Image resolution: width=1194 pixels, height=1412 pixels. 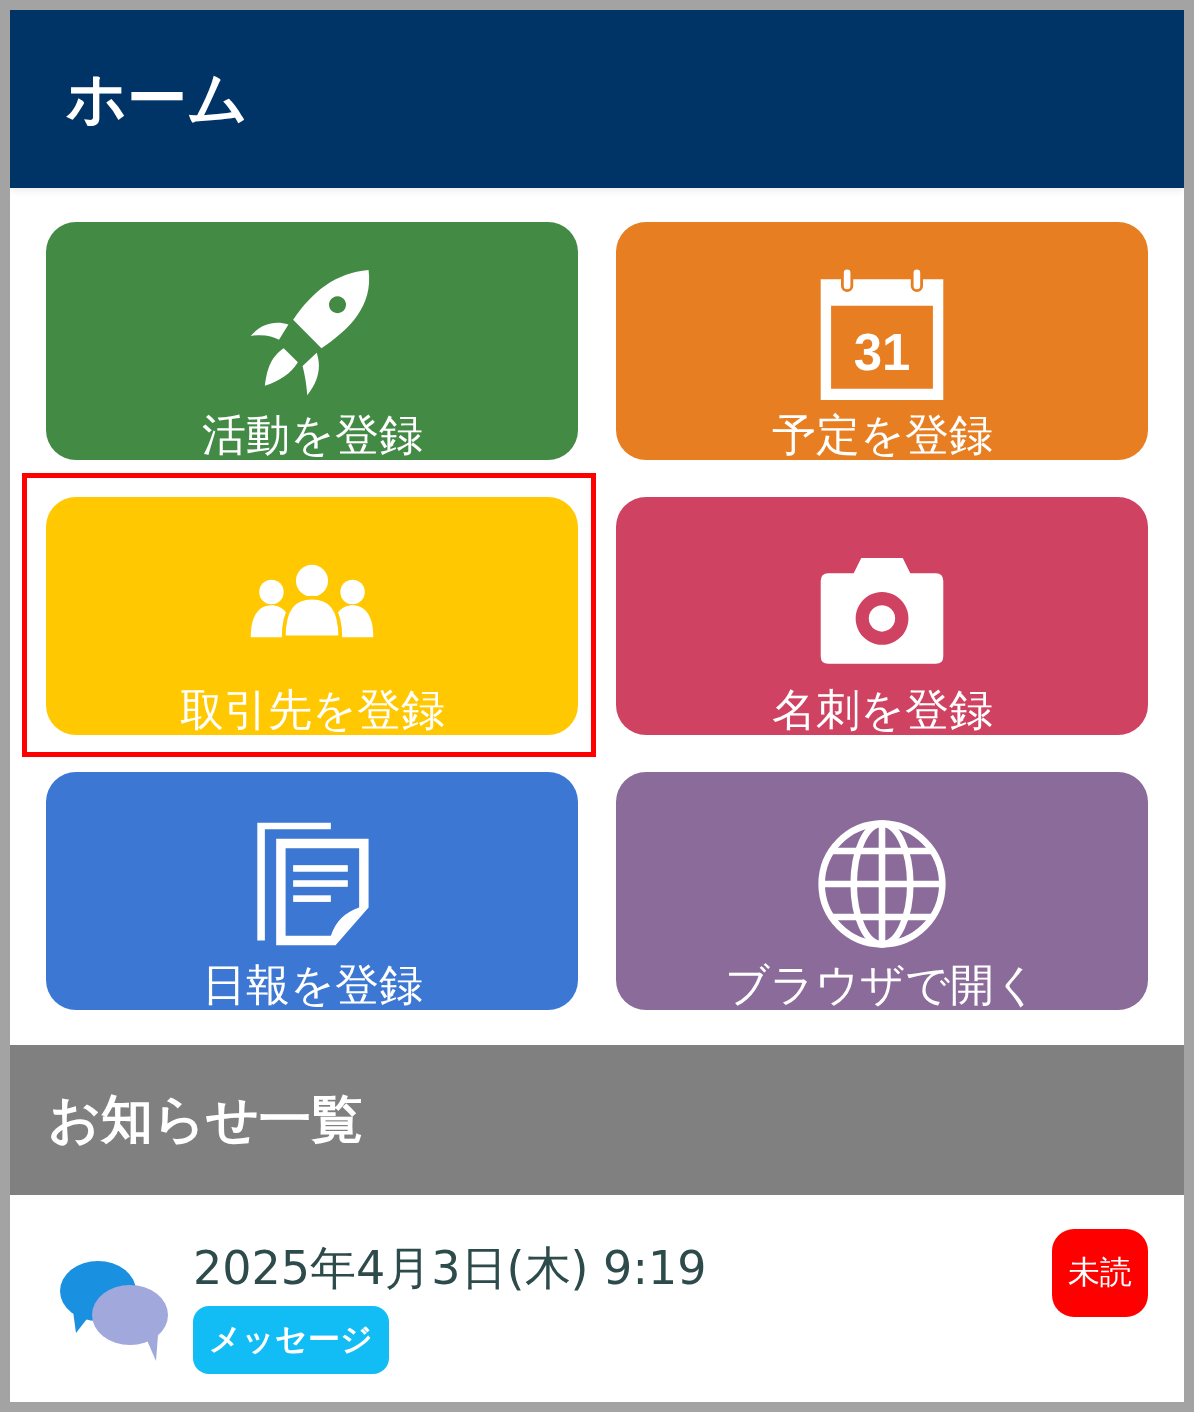 I want to click on menu-tile: 31 予定を登録, so click(x=882, y=341).